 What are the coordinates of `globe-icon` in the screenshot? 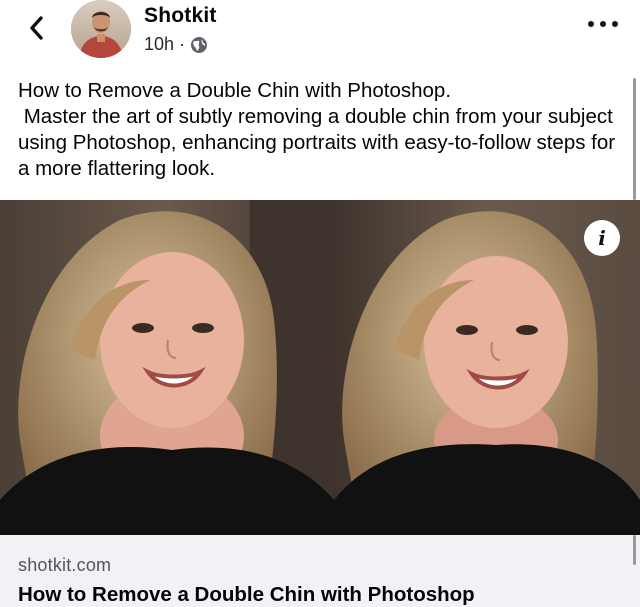 It's located at (199, 44).